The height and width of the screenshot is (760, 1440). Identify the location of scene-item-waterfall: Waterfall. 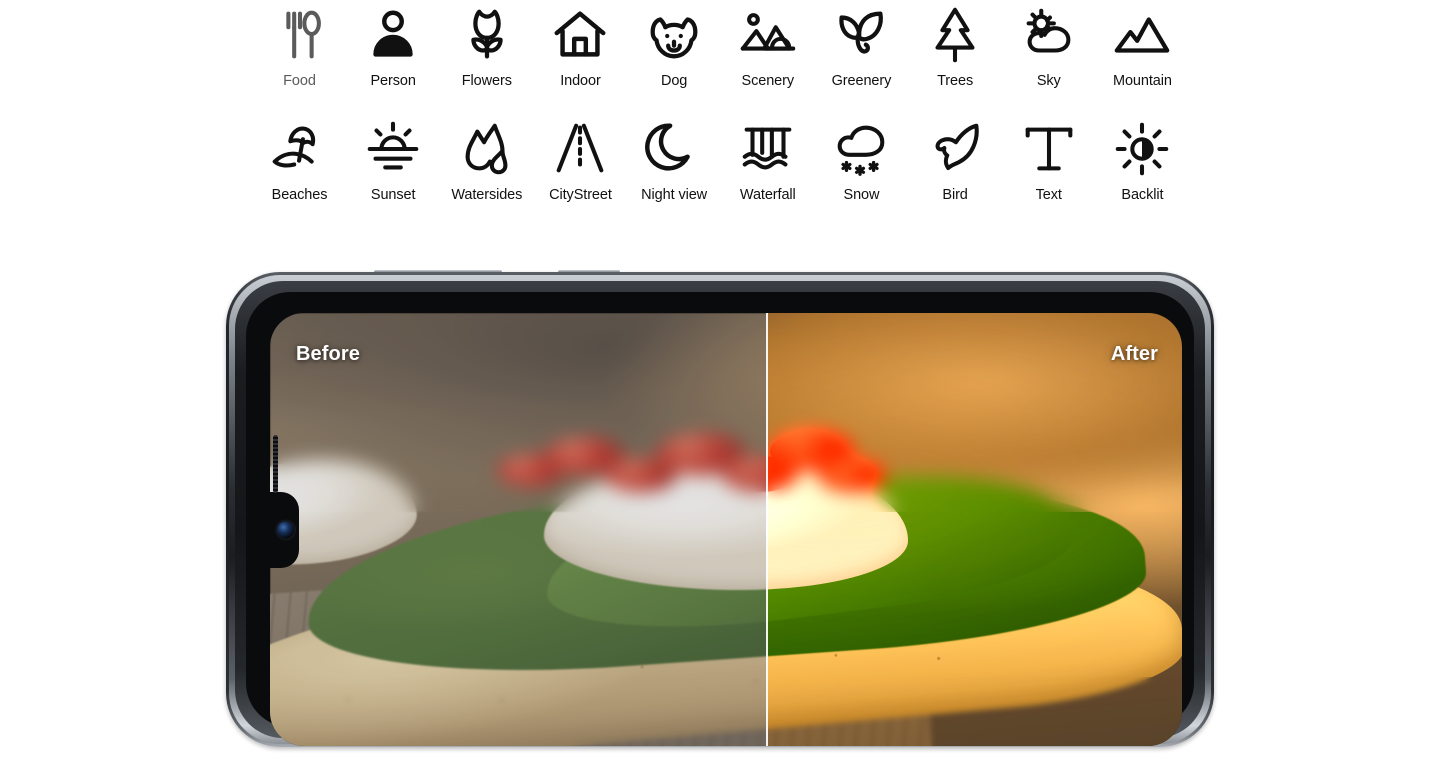
(767, 161).